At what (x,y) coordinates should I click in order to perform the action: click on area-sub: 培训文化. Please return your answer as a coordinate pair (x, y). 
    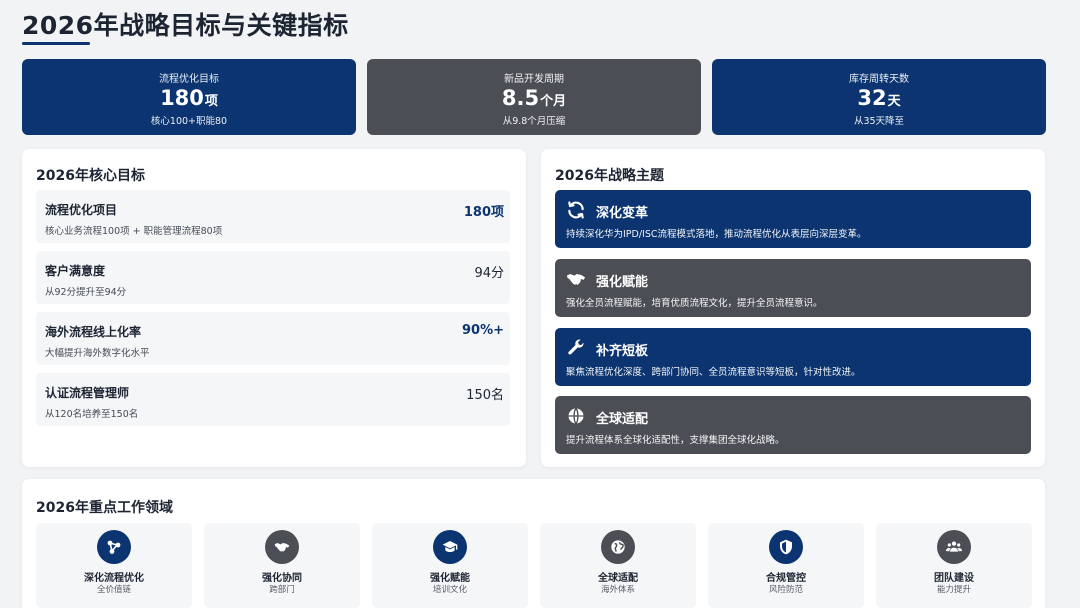
    Looking at the image, I should click on (449, 590).